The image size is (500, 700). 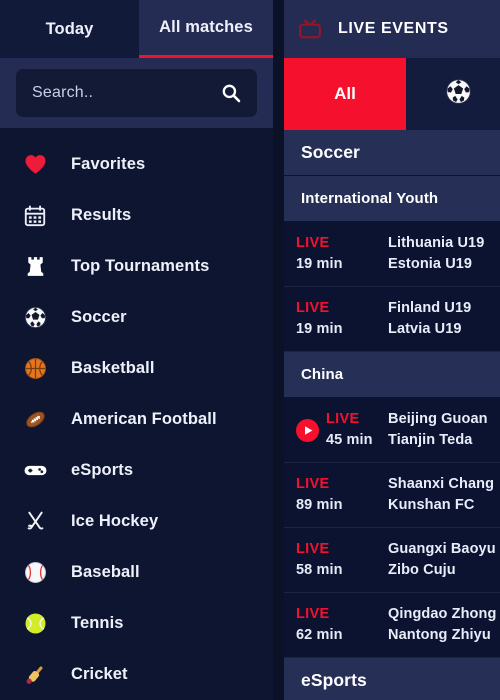 What do you see at coordinates (319, 505) in the screenshot?
I see `match-minute: 89 min` at bounding box center [319, 505].